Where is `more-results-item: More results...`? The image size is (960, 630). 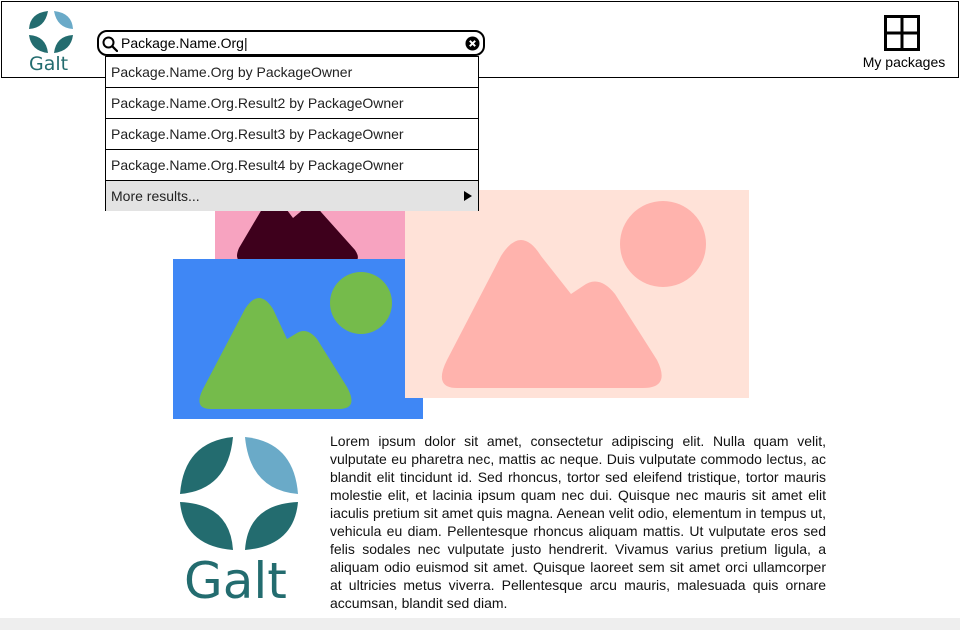 more-results-item: More results... is located at coordinates (292, 195).